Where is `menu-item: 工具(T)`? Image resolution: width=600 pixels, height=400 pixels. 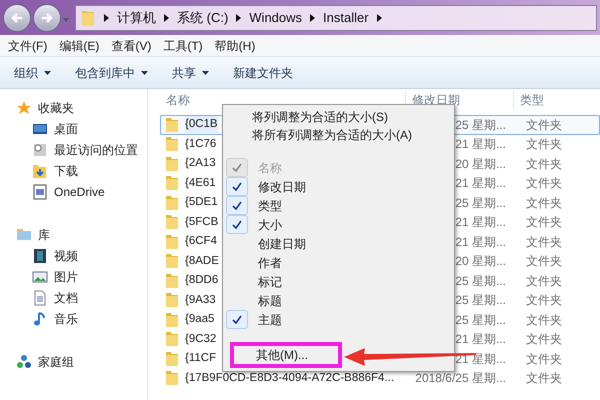 menu-item: 工具(T) is located at coordinates (183, 45).